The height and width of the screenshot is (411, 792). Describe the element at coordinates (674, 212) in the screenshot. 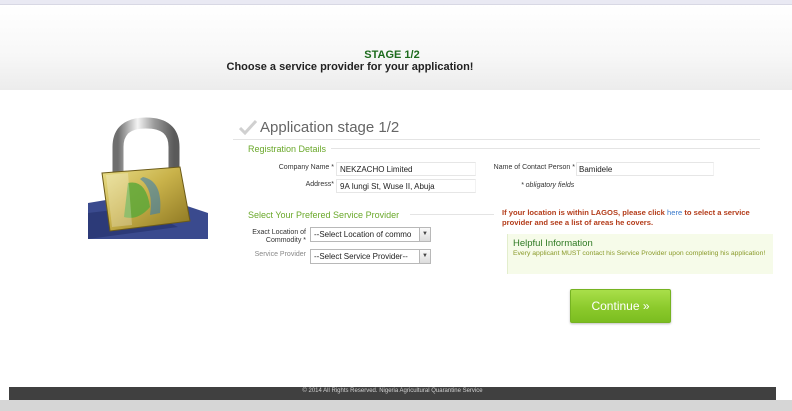

I see `lagos-here-link: here` at that location.